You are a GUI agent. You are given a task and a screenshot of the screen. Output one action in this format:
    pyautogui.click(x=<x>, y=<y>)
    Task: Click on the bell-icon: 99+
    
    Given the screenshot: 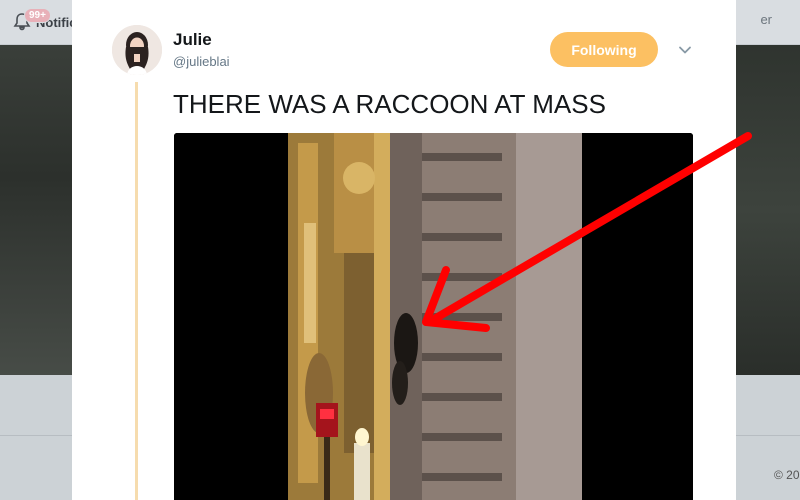 What is the action you would take?
    pyautogui.click(x=31, y=20)
    